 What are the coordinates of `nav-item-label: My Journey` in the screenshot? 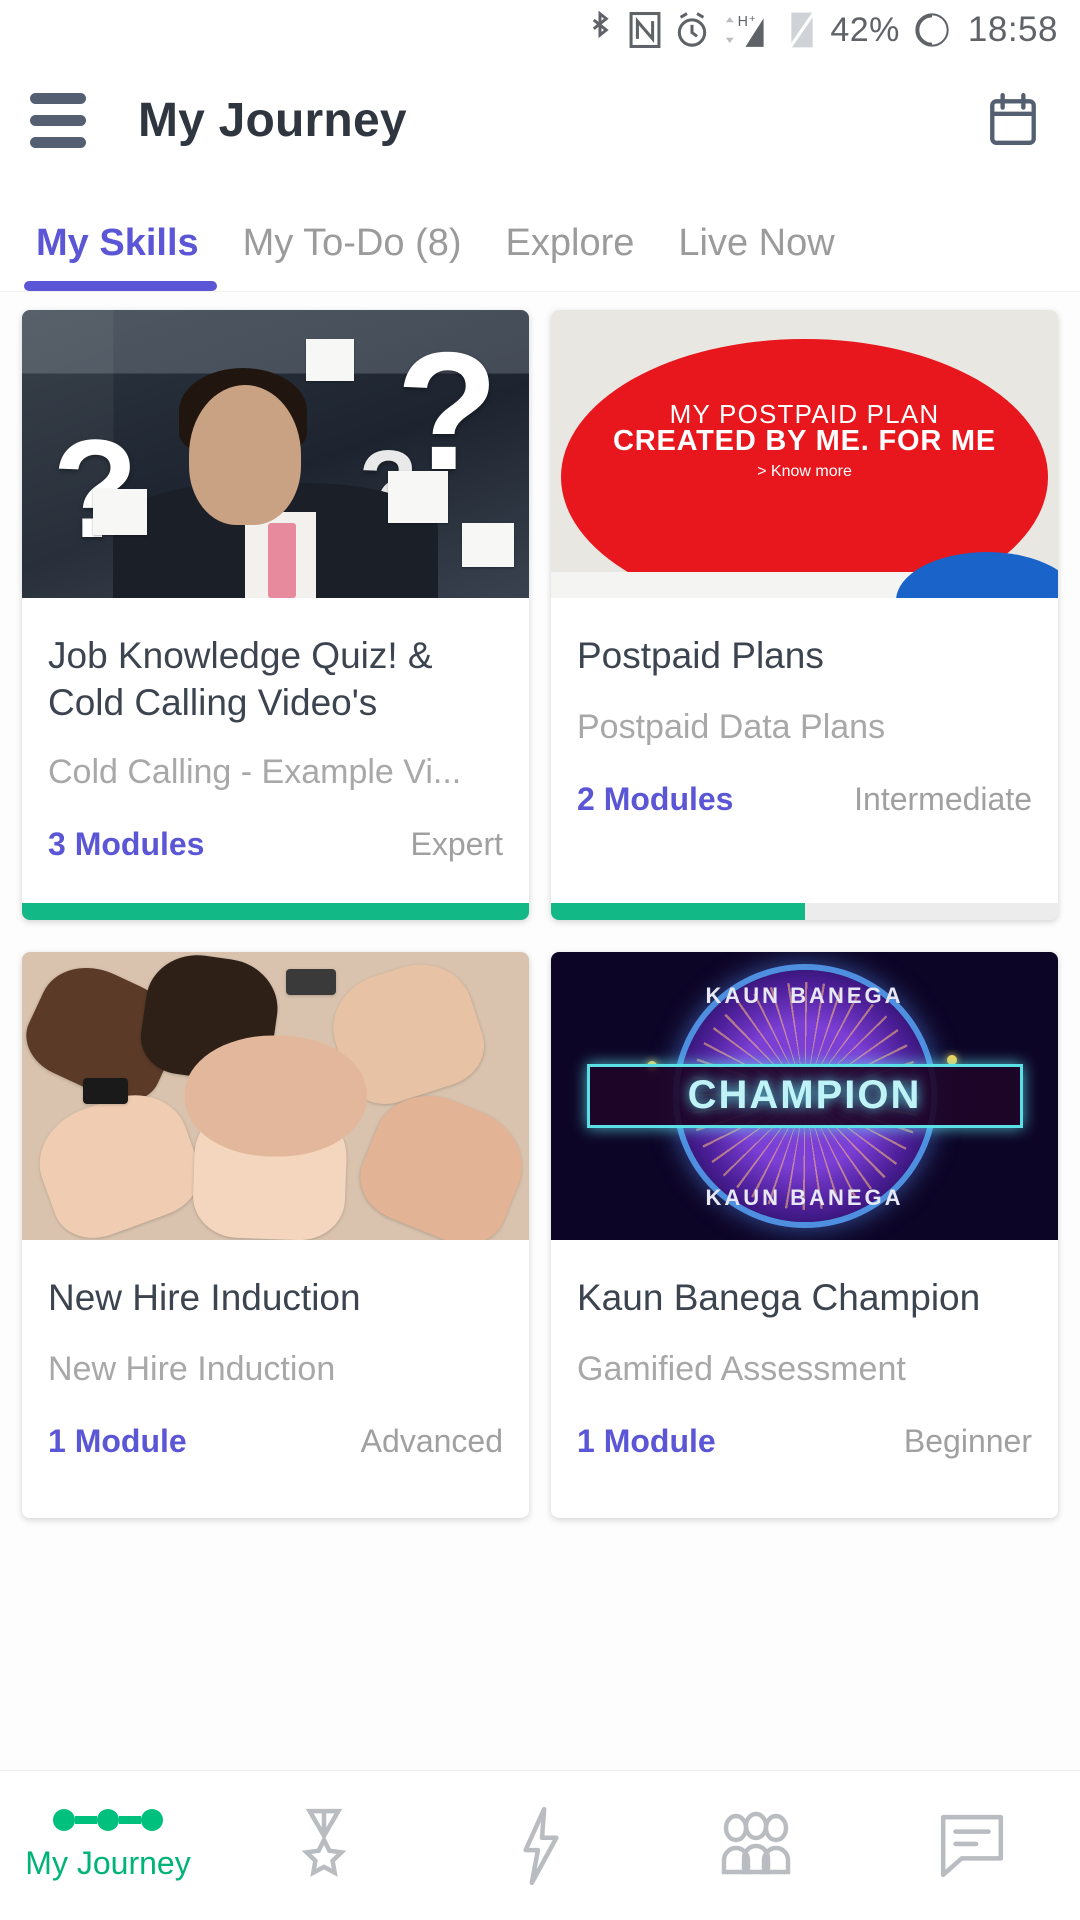 It's located at (108, 1863).